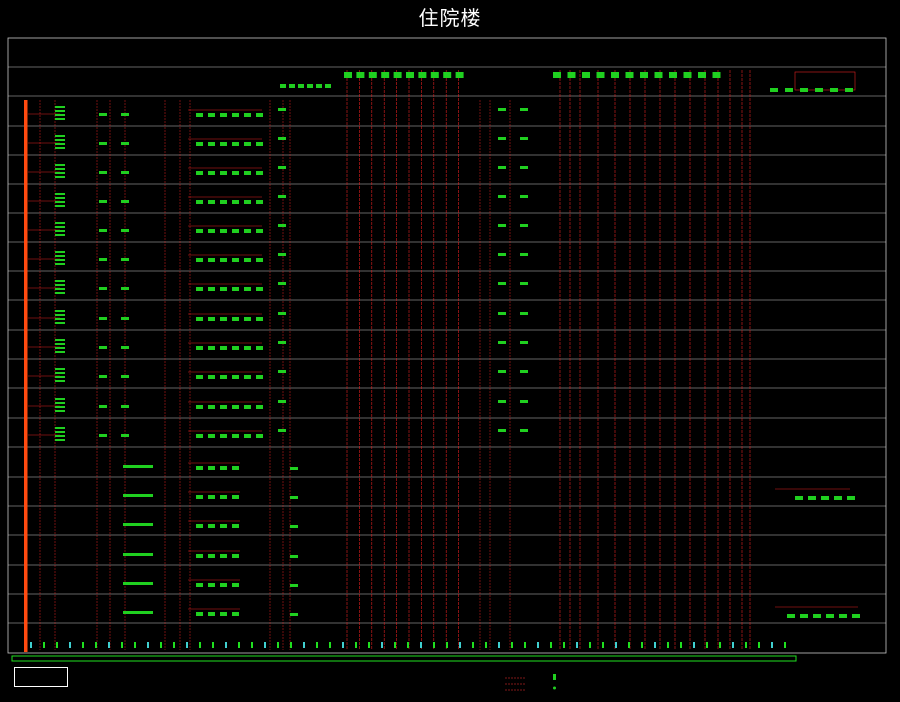 The height and width of the screenshot is (702, 900). I want to click on roof-frame, so click(825, 81).